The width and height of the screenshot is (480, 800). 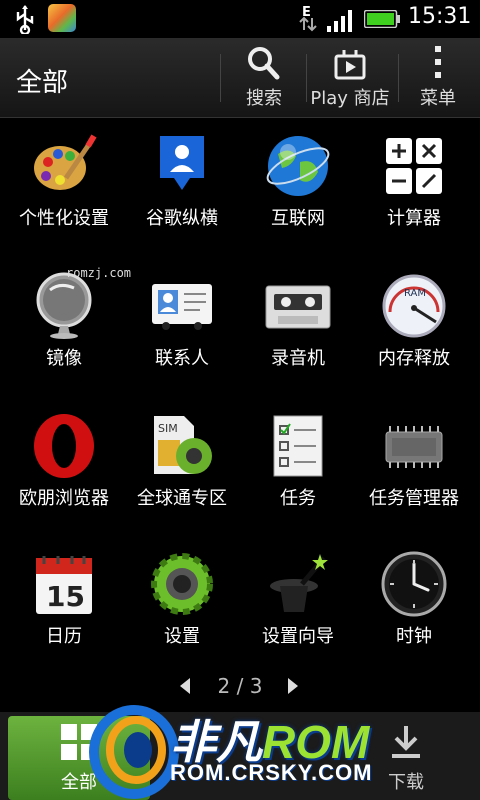 I want to click on calendar-icon: 15, so click(x=64, y=585).